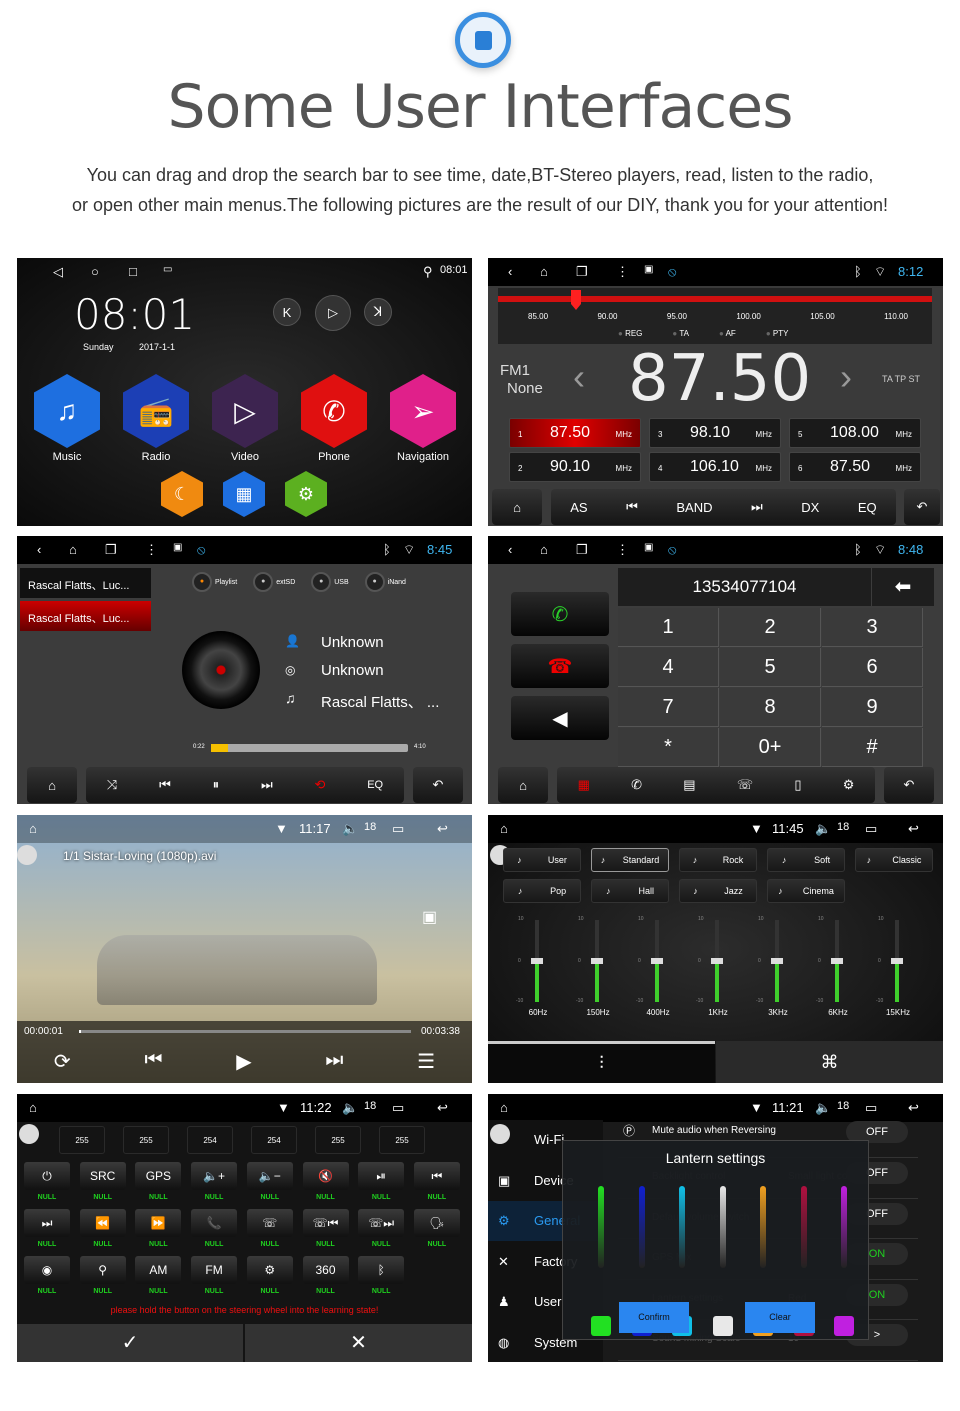 The height and width of the screenshot is (1411, 960). I want to click on eq-band-400Hz: 10 0 -10 400Hz, so click(657, 968).